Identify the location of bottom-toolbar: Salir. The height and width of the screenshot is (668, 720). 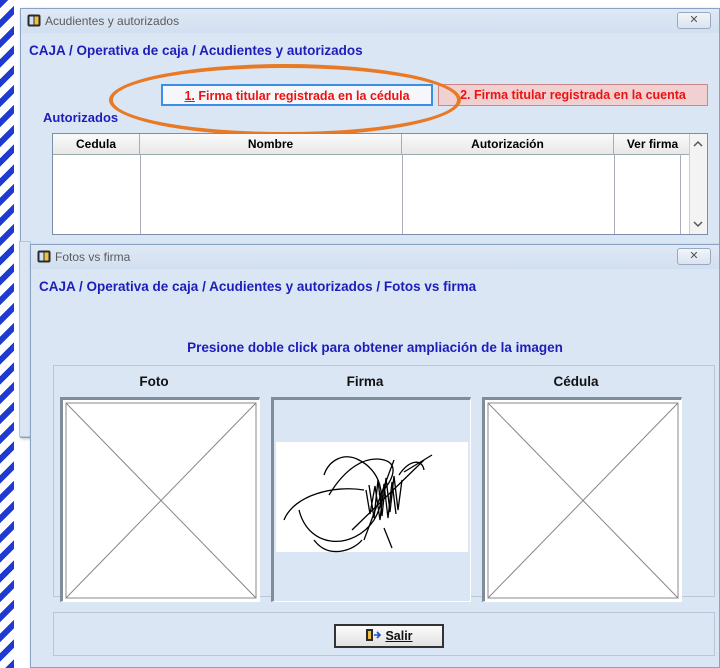
(384, 634).